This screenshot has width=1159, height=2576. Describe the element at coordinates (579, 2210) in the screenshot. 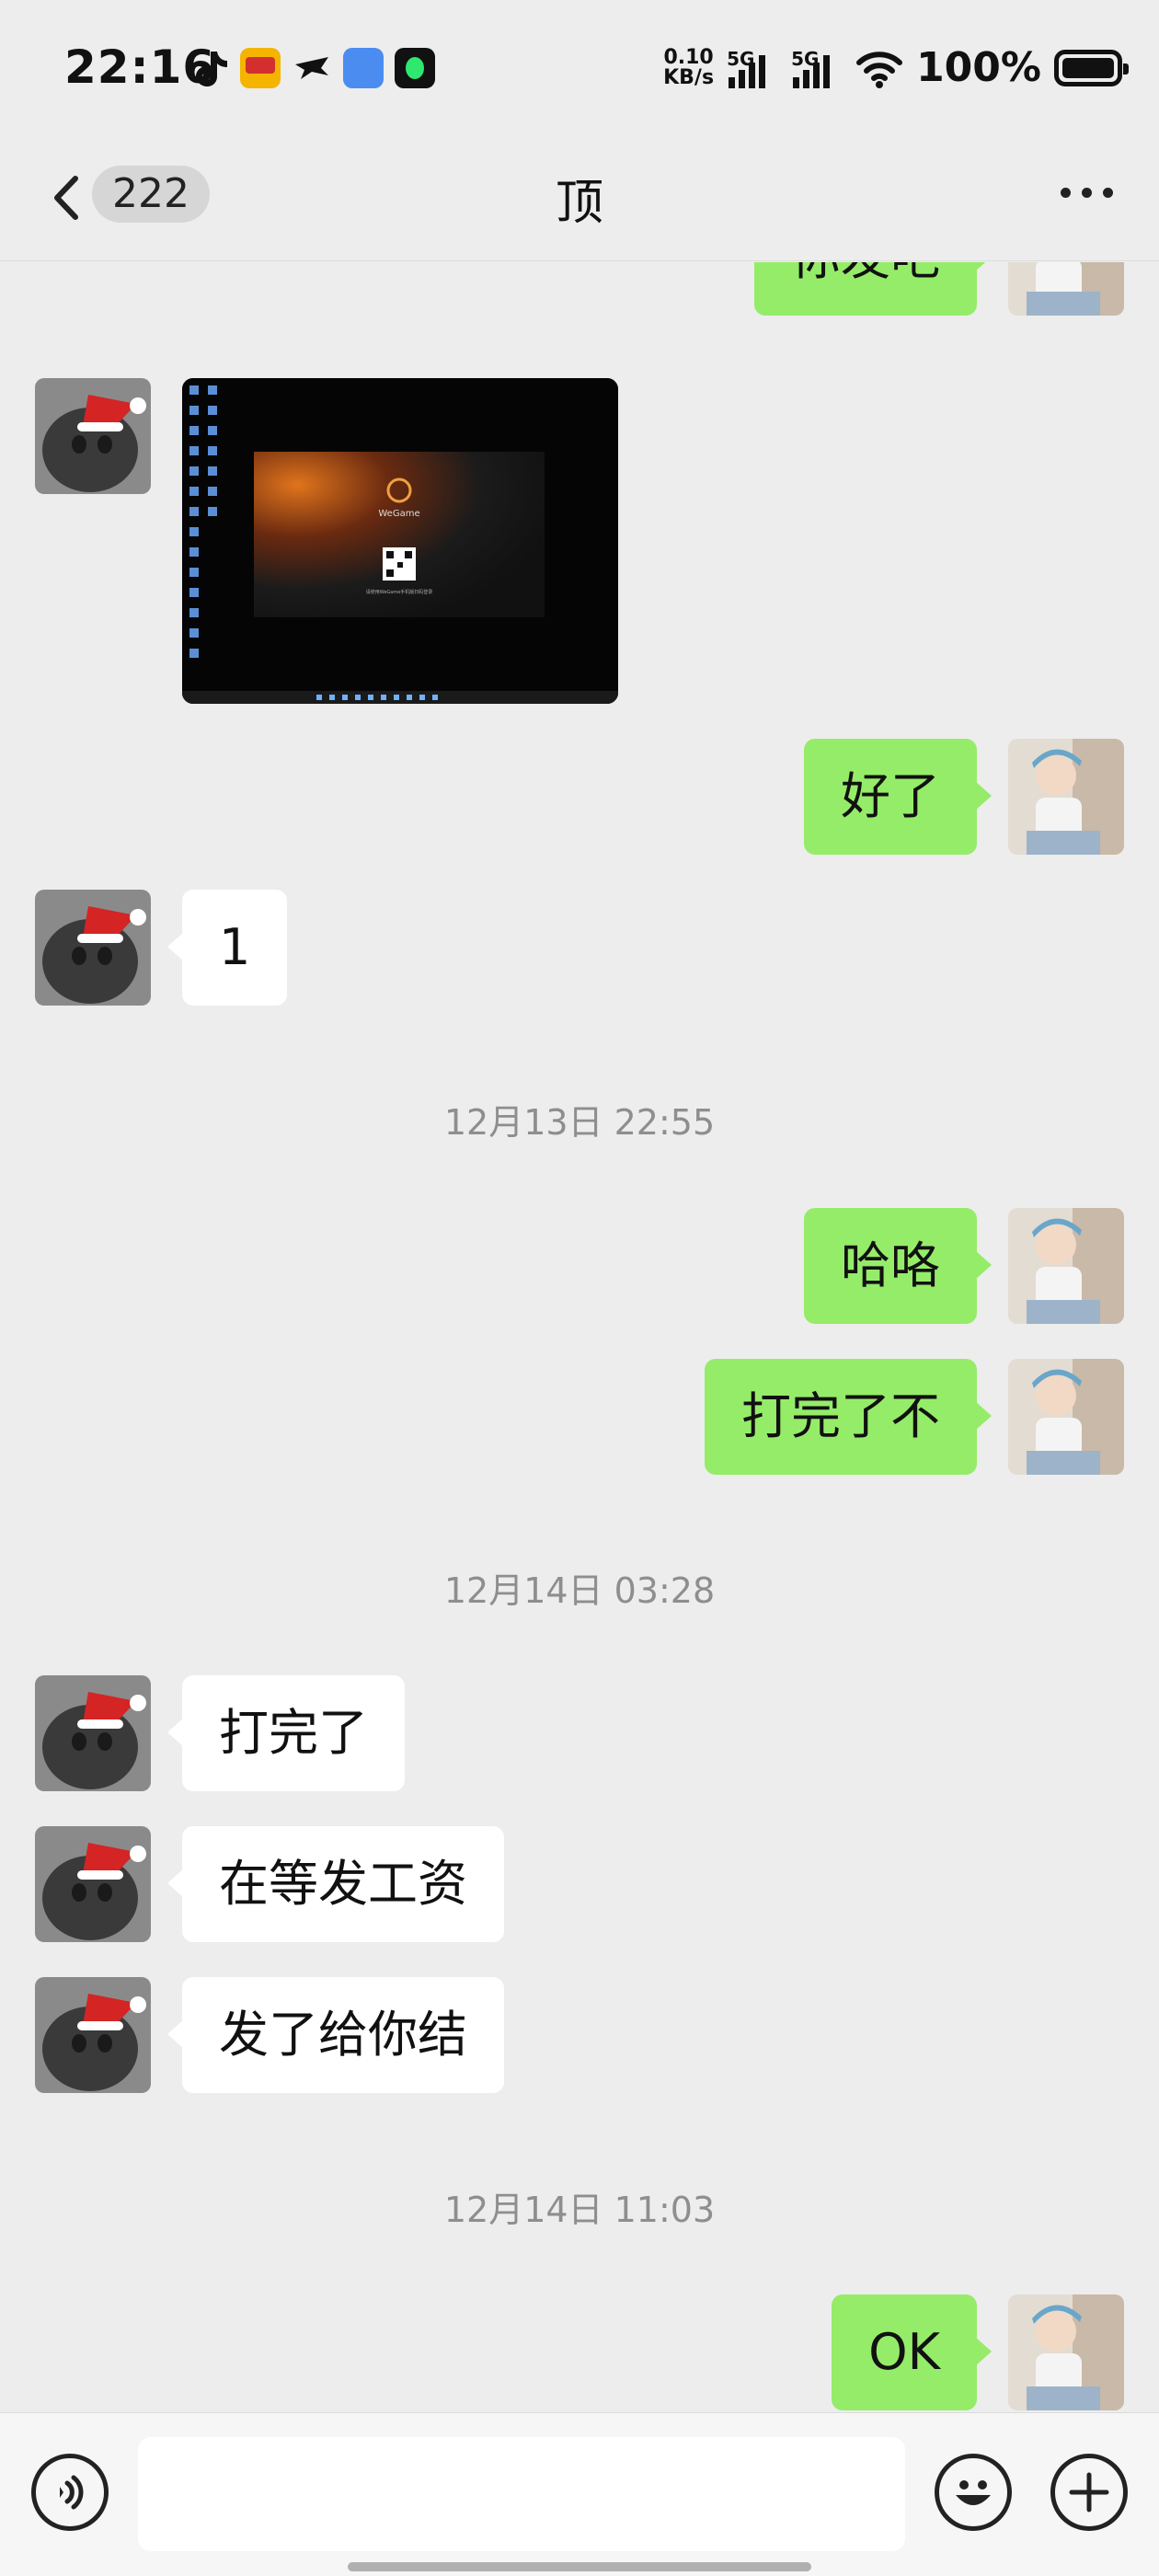

I see `timestamp: 12月14日 11:03` at that location.